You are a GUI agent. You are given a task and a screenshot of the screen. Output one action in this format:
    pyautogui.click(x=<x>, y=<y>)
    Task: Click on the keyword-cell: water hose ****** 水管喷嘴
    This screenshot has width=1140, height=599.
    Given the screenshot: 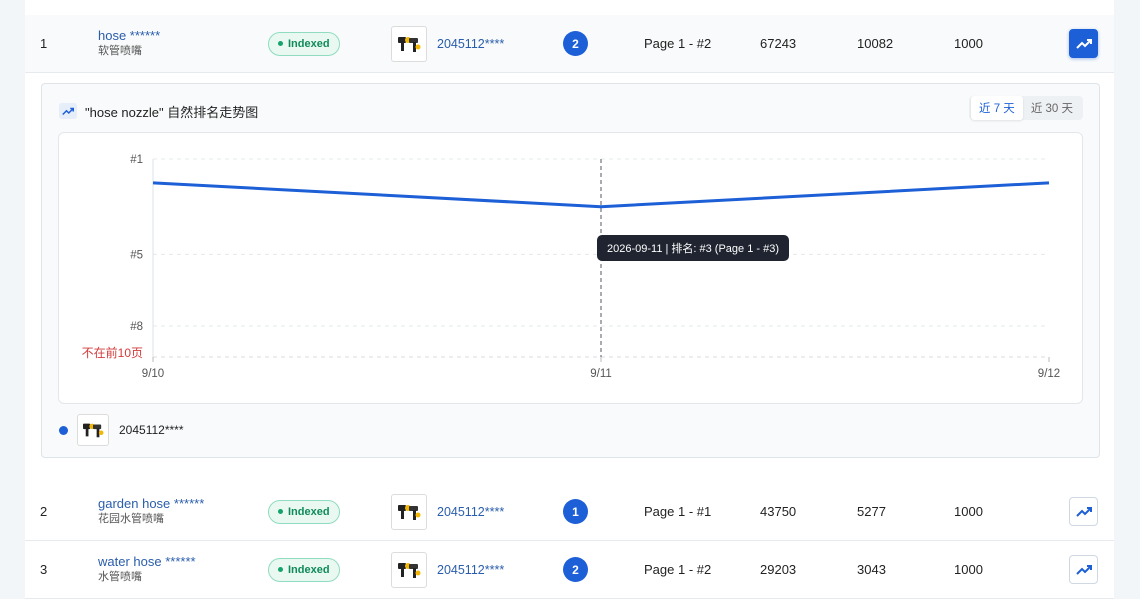 What is the action you would take?
    pyautogui.click(x=147, y=569)
    